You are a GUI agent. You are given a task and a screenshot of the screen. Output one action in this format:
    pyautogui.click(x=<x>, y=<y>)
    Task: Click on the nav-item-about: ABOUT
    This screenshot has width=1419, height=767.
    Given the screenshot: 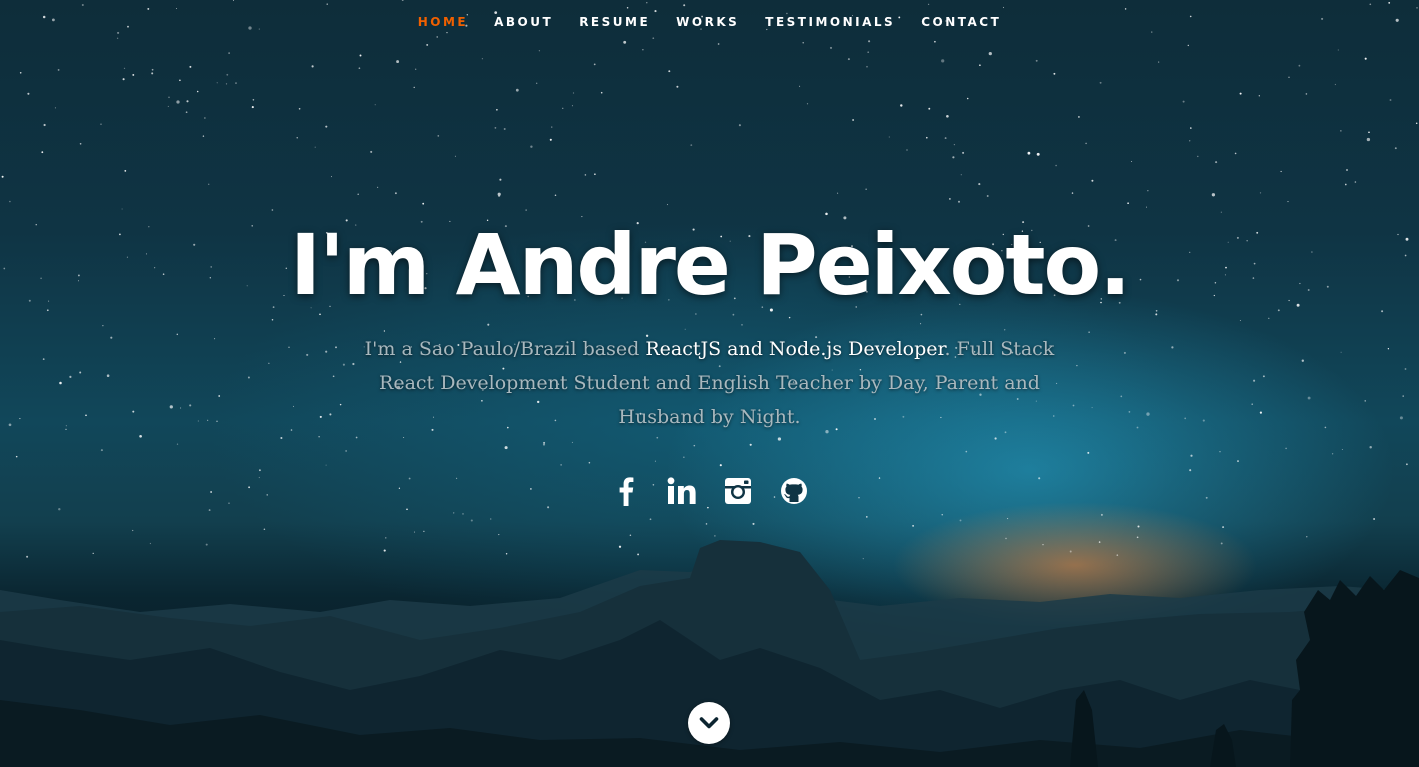 What is the action you would take?
    pyautogui.click(x=523, y=22)
    